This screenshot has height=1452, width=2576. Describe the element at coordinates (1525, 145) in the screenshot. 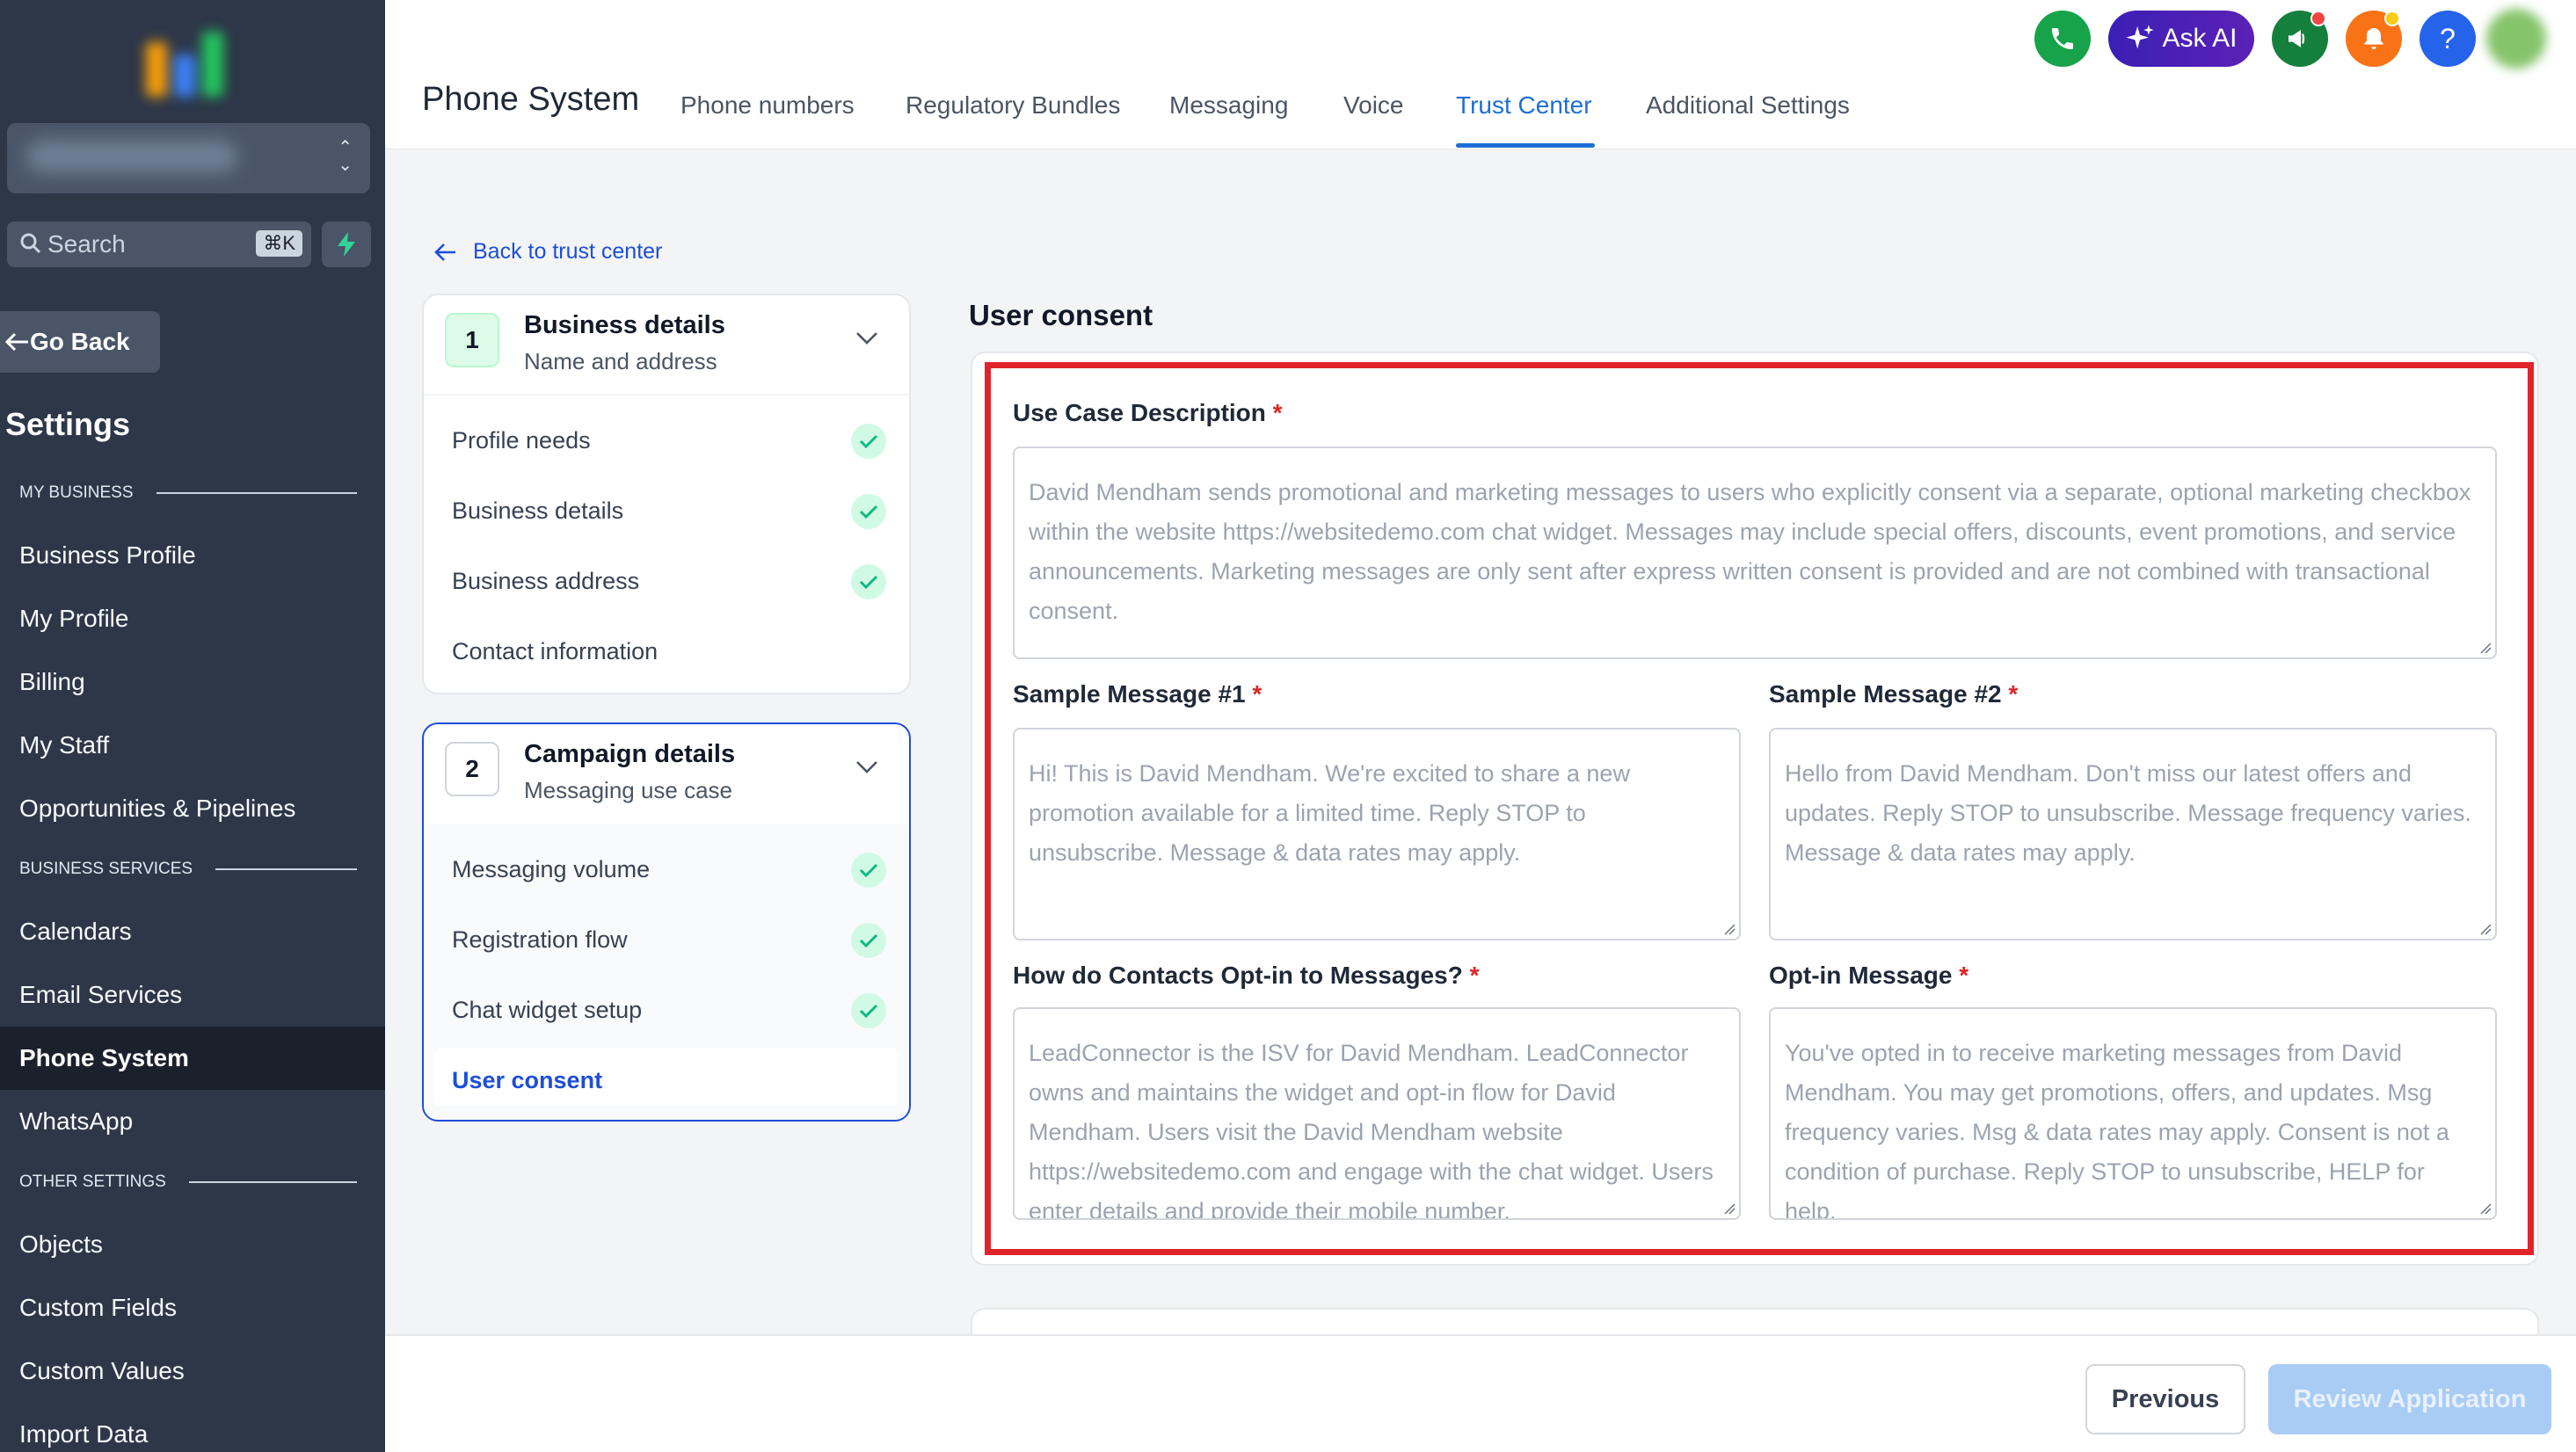

I see `active-tab-indicator` at that location.